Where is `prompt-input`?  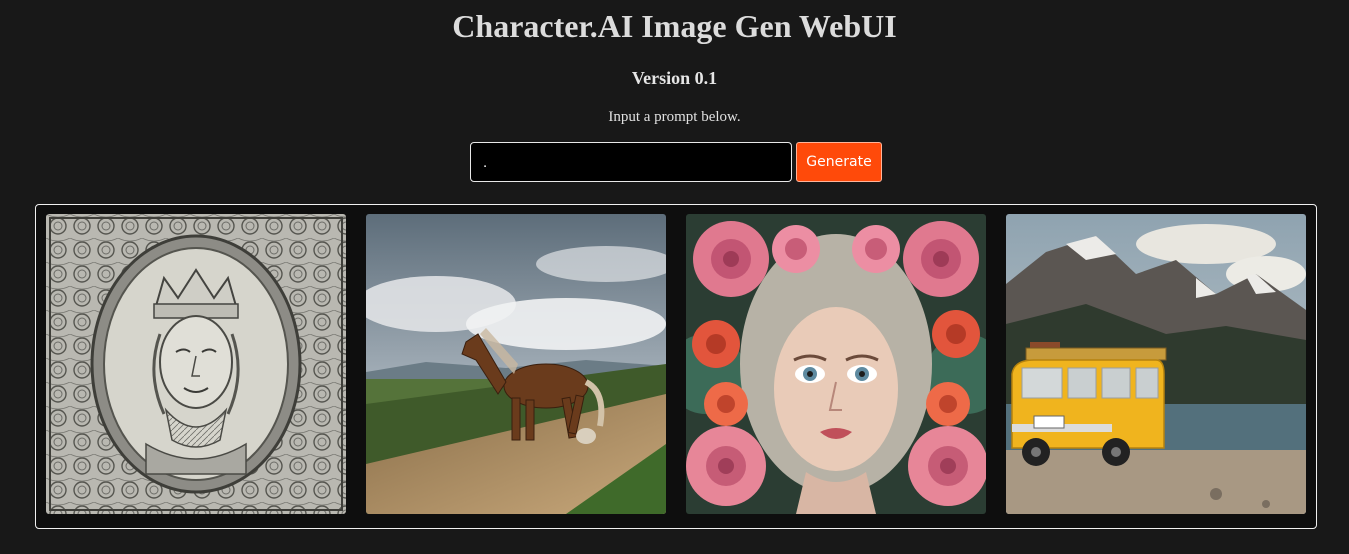
prompt-input is located at coordinates (631, 162).